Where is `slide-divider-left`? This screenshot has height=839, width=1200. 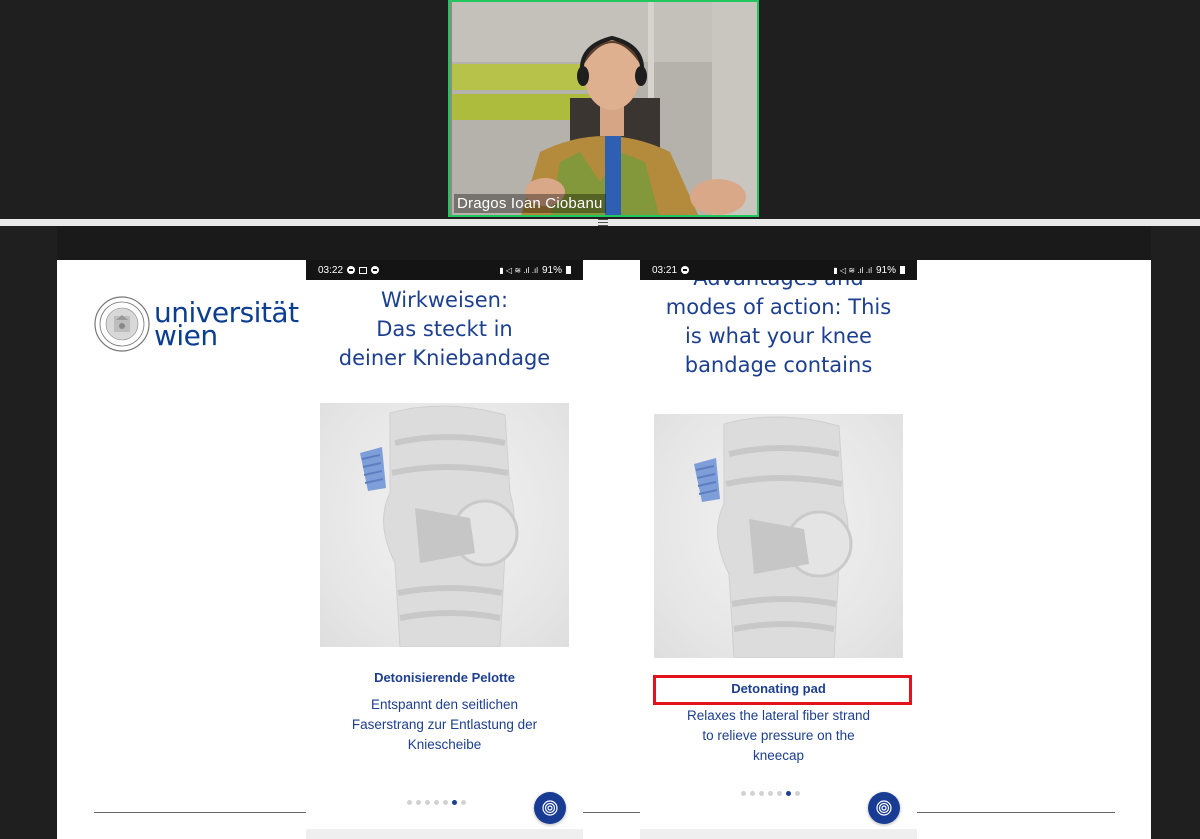
slide-divider-left is located at coordinates (200, 812).